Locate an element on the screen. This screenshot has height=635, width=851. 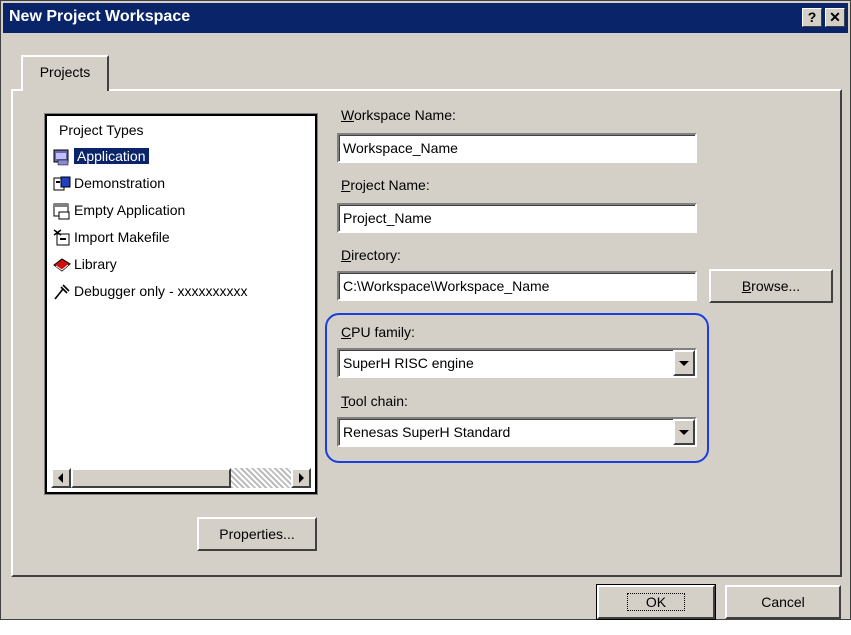
arrow-right-icon is located at coordinates (301, 478).